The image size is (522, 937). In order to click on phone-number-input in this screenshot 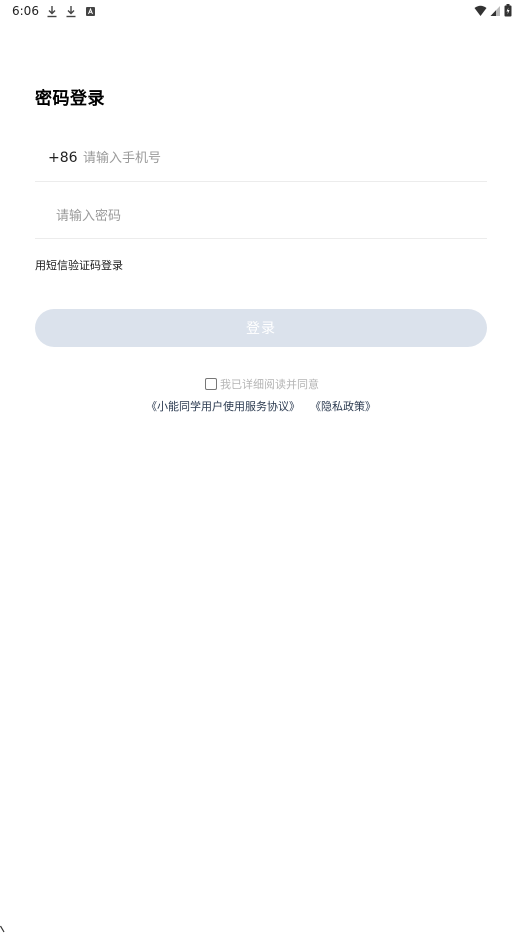, I will do `click(278, 158)`.